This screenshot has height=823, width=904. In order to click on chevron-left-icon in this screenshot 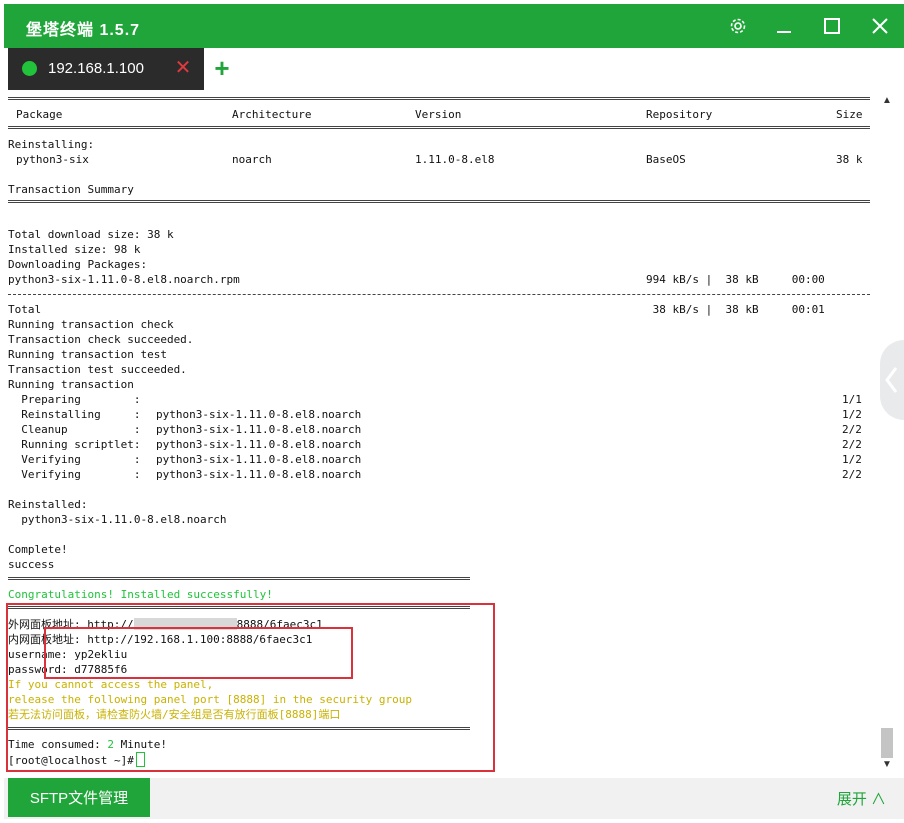, I will do `click(891, 380)`.